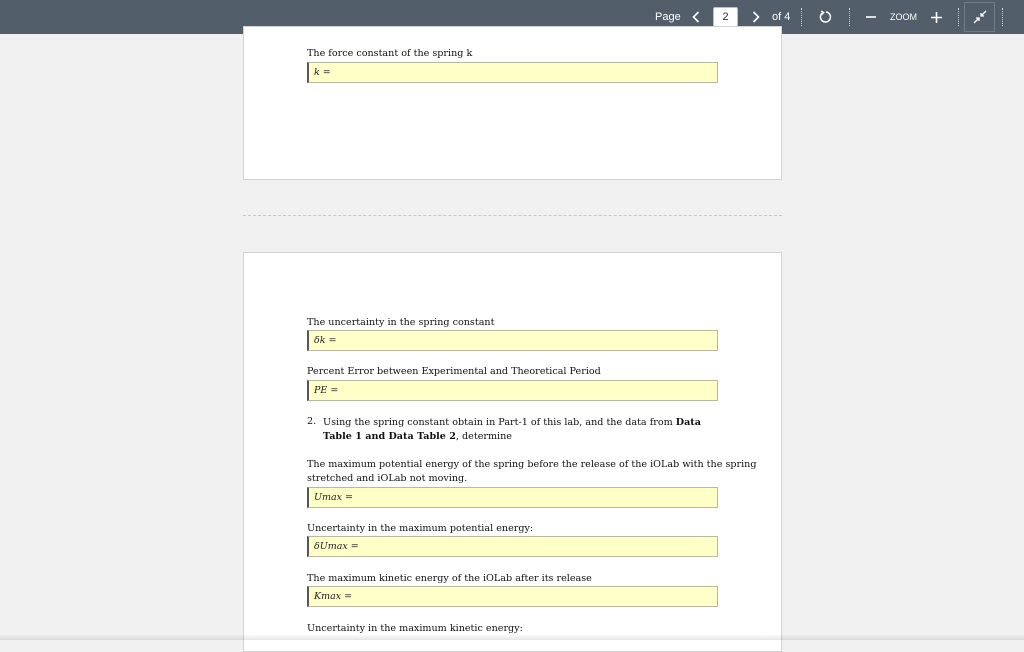  What do you see at coordinates (484, 436) in the screenshot?
I see `item-2-text-c: , determine` at bounding box center [484, 436].